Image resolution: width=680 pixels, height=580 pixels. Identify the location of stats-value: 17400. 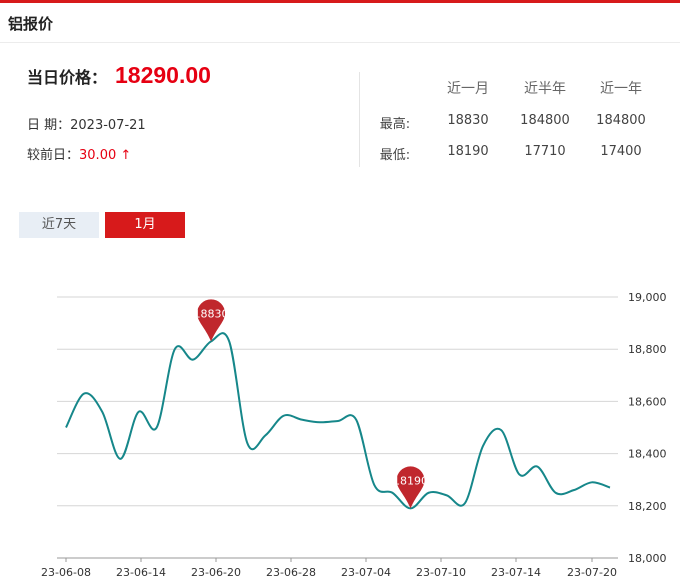
(621, 151).